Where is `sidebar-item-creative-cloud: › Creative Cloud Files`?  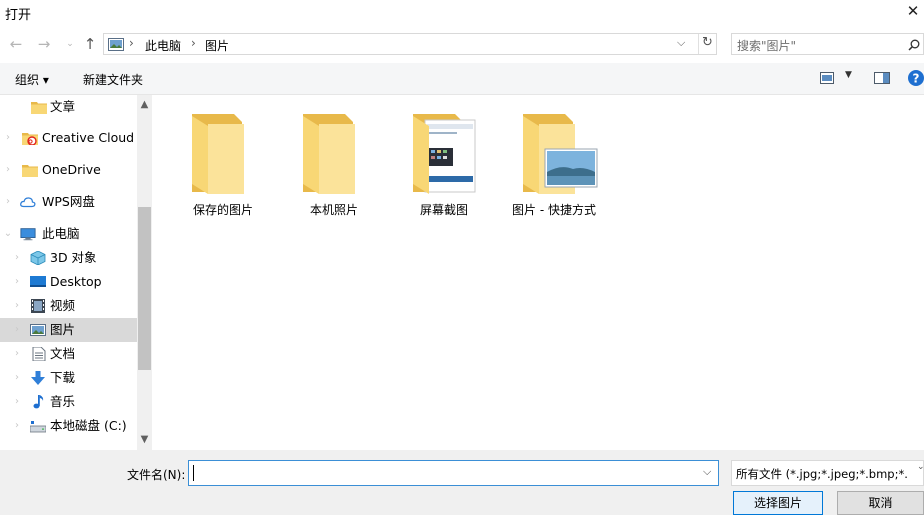
sidebar-item-creative-cloud: › Creative Cloud Files is located at coordinates (68, 138).